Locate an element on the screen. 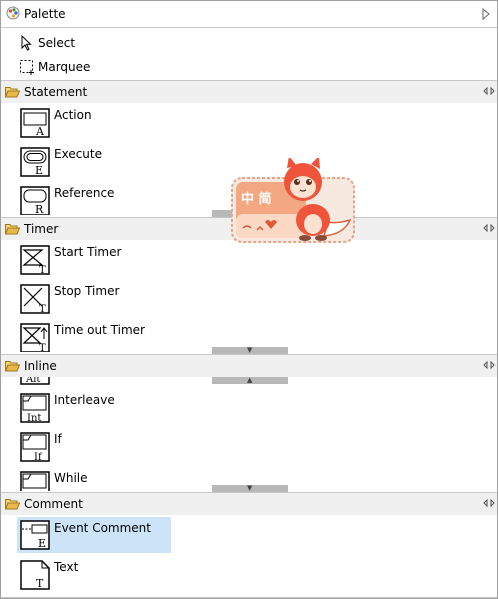 The image size is (498, 599). drawer-title: Statement is located at coordinates (56, 92).